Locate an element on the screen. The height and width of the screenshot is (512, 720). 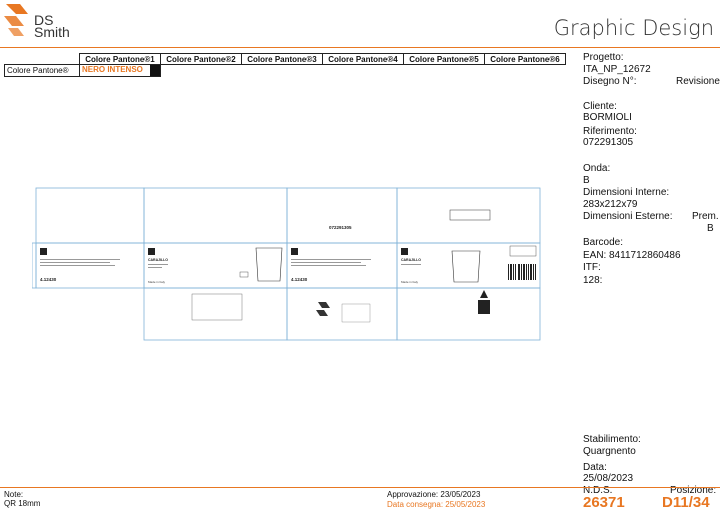
panel-4-artwork: CARAJILLO Made in Italy is located at coordinates (469, 264).